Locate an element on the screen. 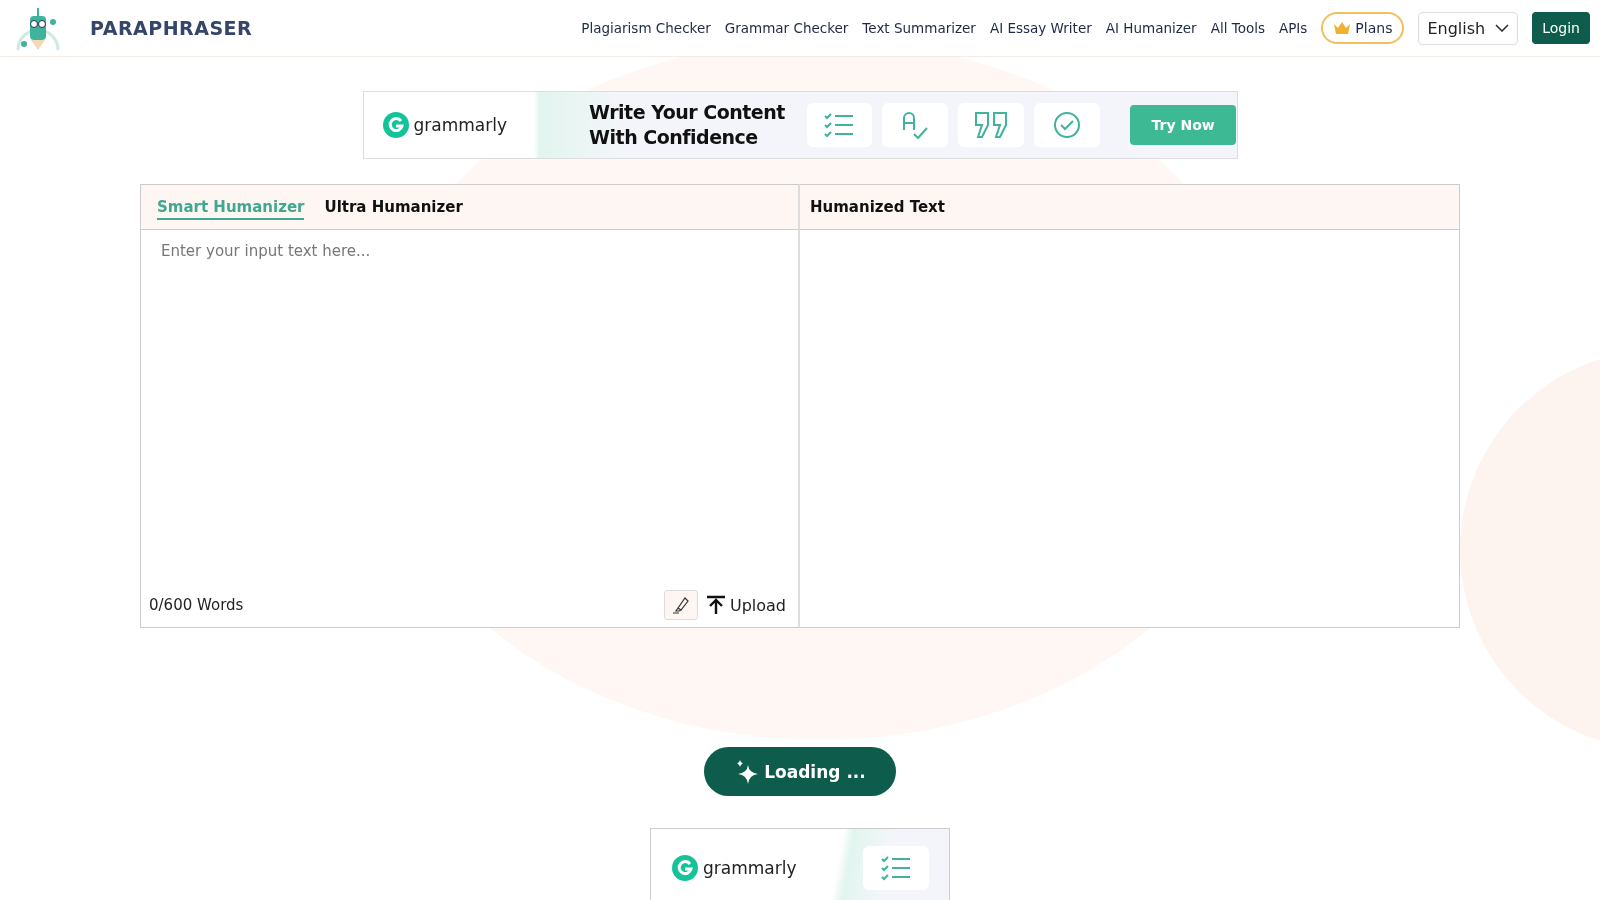  upload-button: Upload is located at coordinates (745, 605).